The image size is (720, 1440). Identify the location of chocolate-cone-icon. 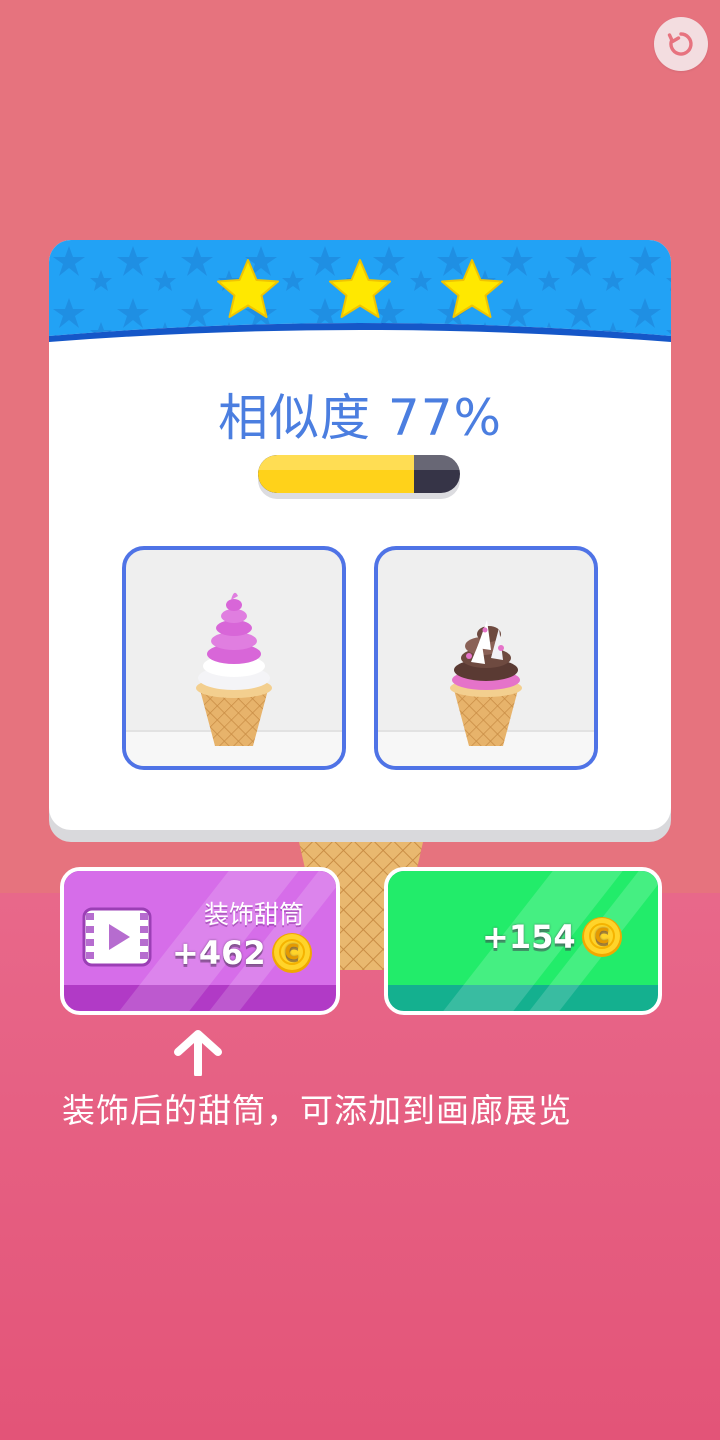
(486, 683).